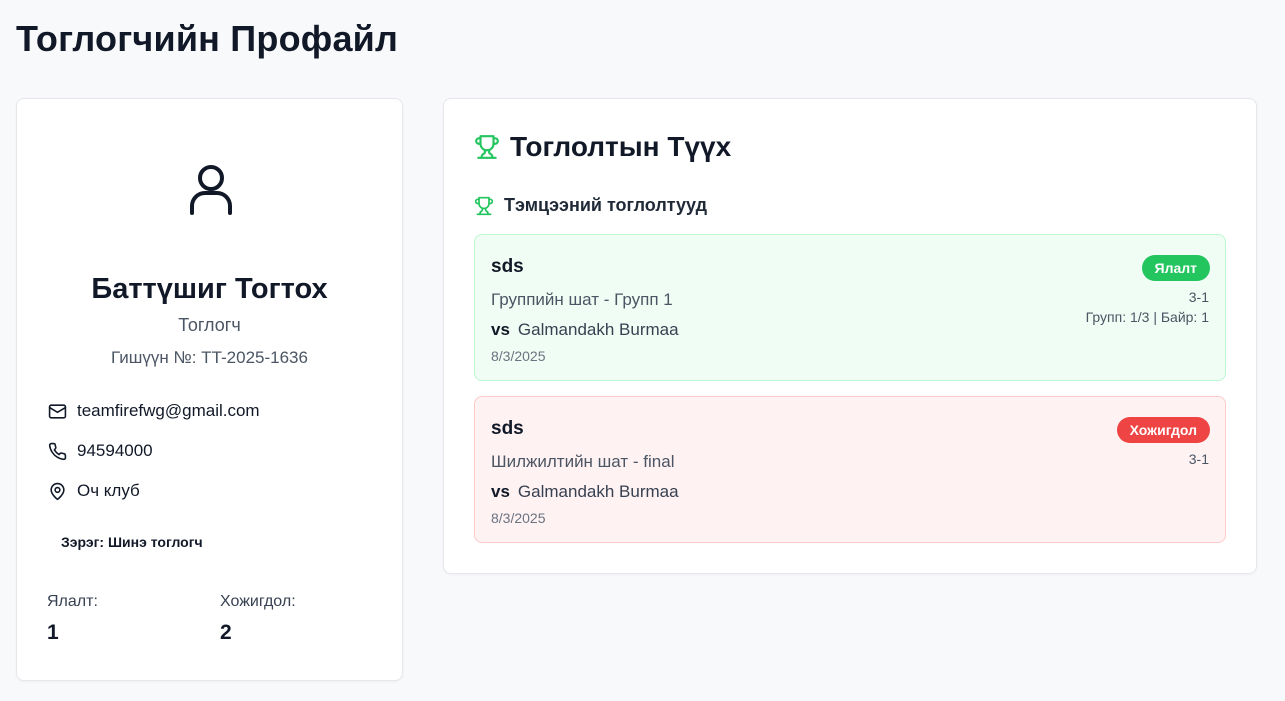 Image resolution: width=1285 pixels, height=701 pixels. I want to click on club-text: Оч клуб, so click(108, 490).